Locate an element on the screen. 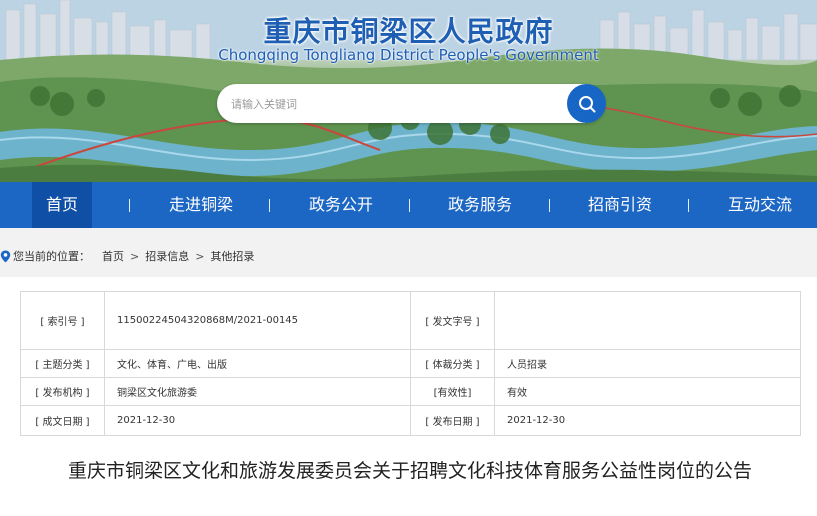 The image size is (817, 516). nav-item-home: 首页 is located at coordinates (62, 205).